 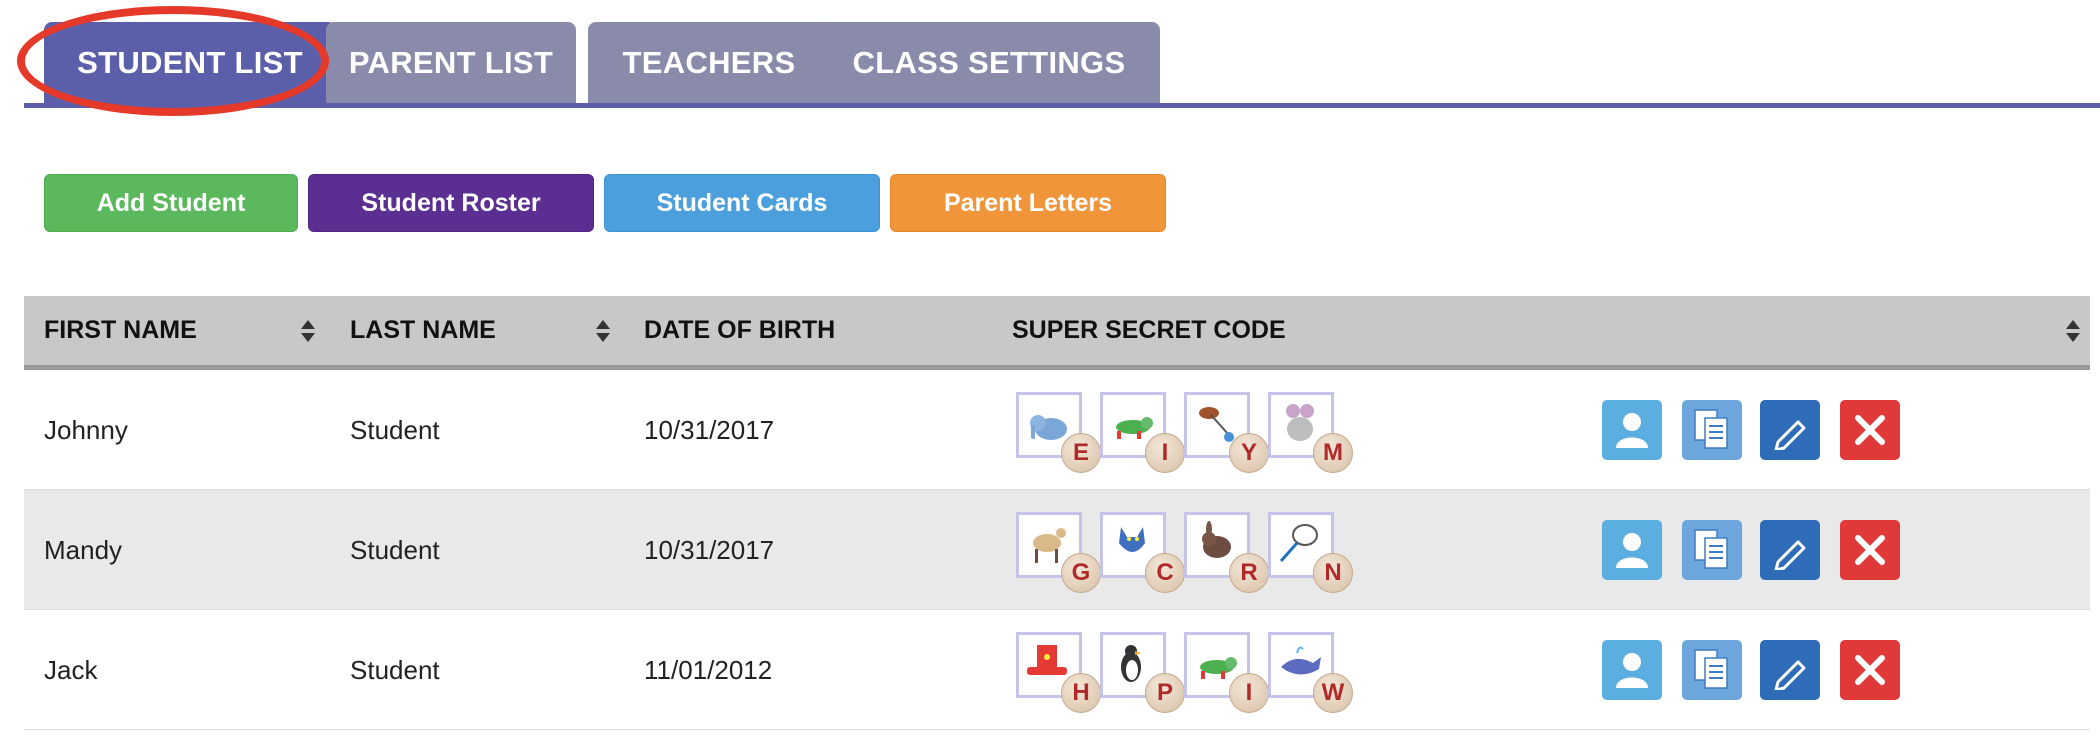 What do you see at coordinates (989, 63) in the screenshot?
I see `tab-class-settings: CLASS SETTINGS` at bounding box center [989, 63].